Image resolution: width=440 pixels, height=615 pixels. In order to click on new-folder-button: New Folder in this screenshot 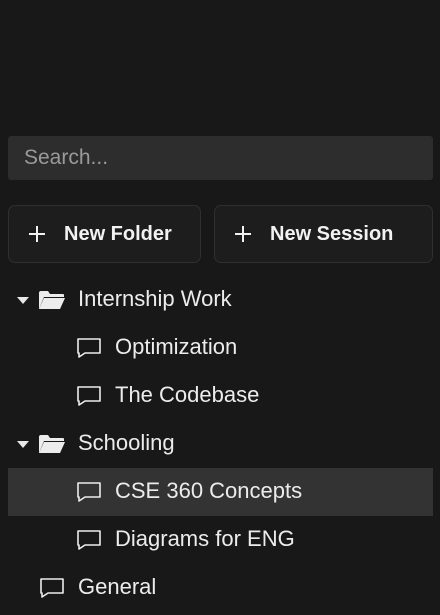, I will do `click(104, 234)`.